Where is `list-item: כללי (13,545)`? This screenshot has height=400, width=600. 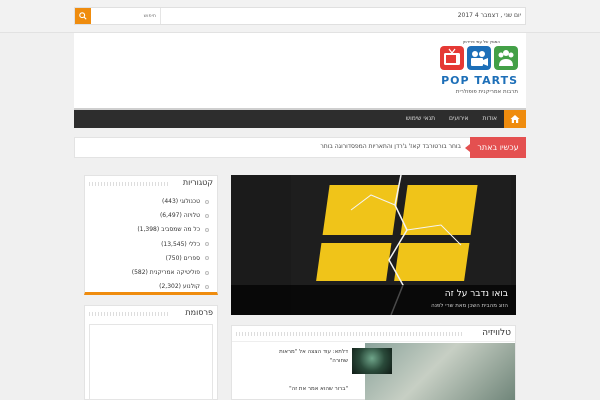 list-item: כללי (13,545) is located at coordinates (149, 245).